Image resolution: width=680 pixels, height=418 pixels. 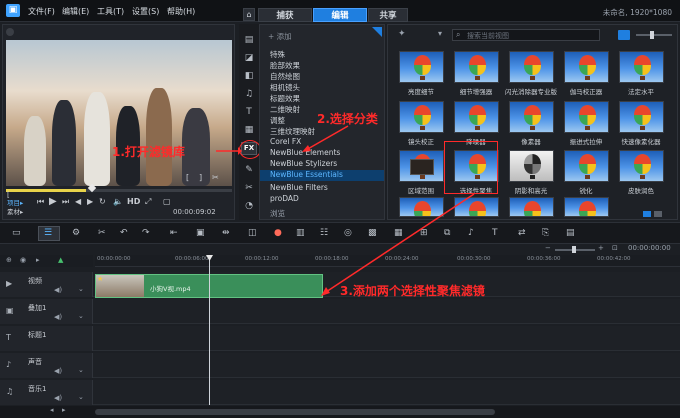 I want to click on track-overlay, so click(x=340, y=311).